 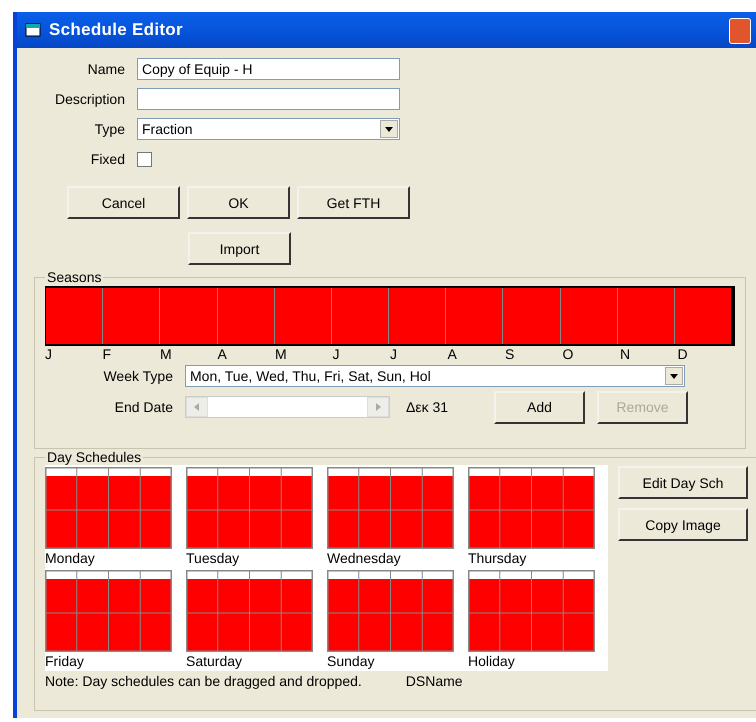 What do you see at coordinates (239, 248) in the screenshot?
I see `button: Import` at bounding box center [239, 248].